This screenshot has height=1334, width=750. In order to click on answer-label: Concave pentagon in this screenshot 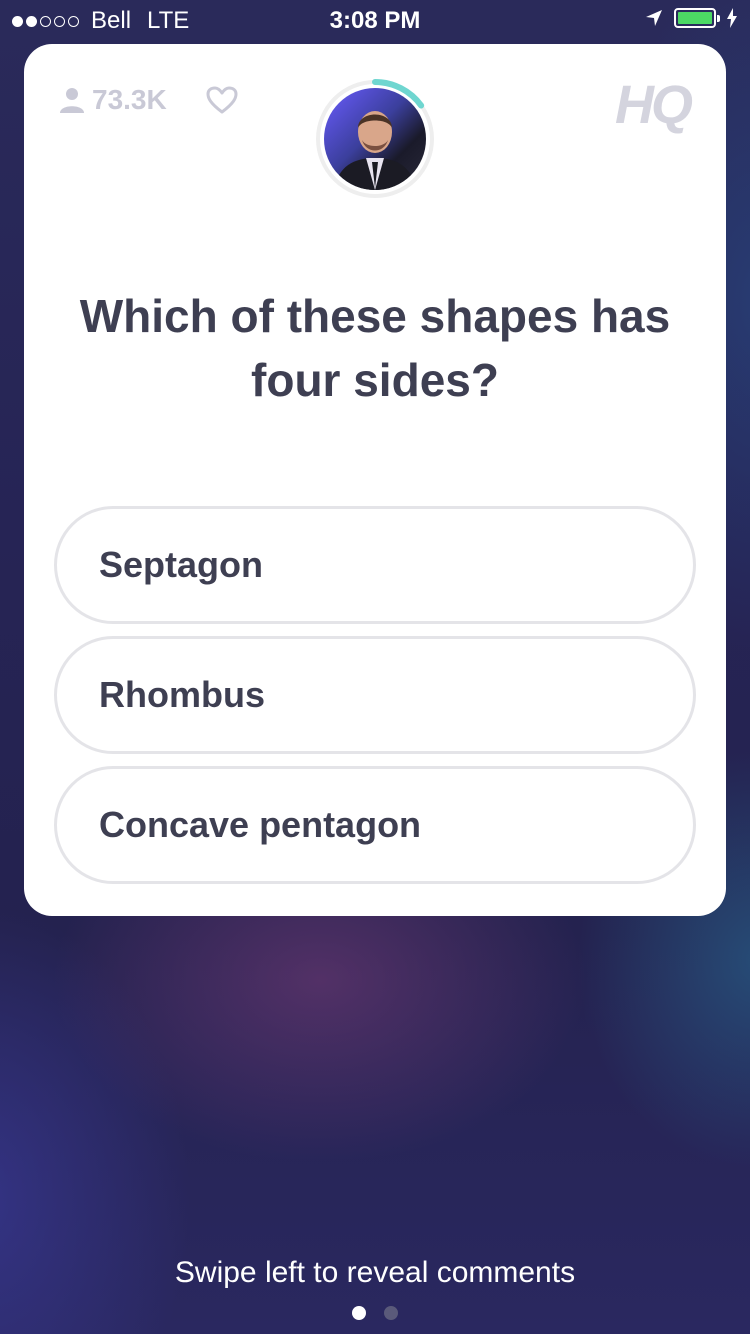, I will do `click(260, 824)`.